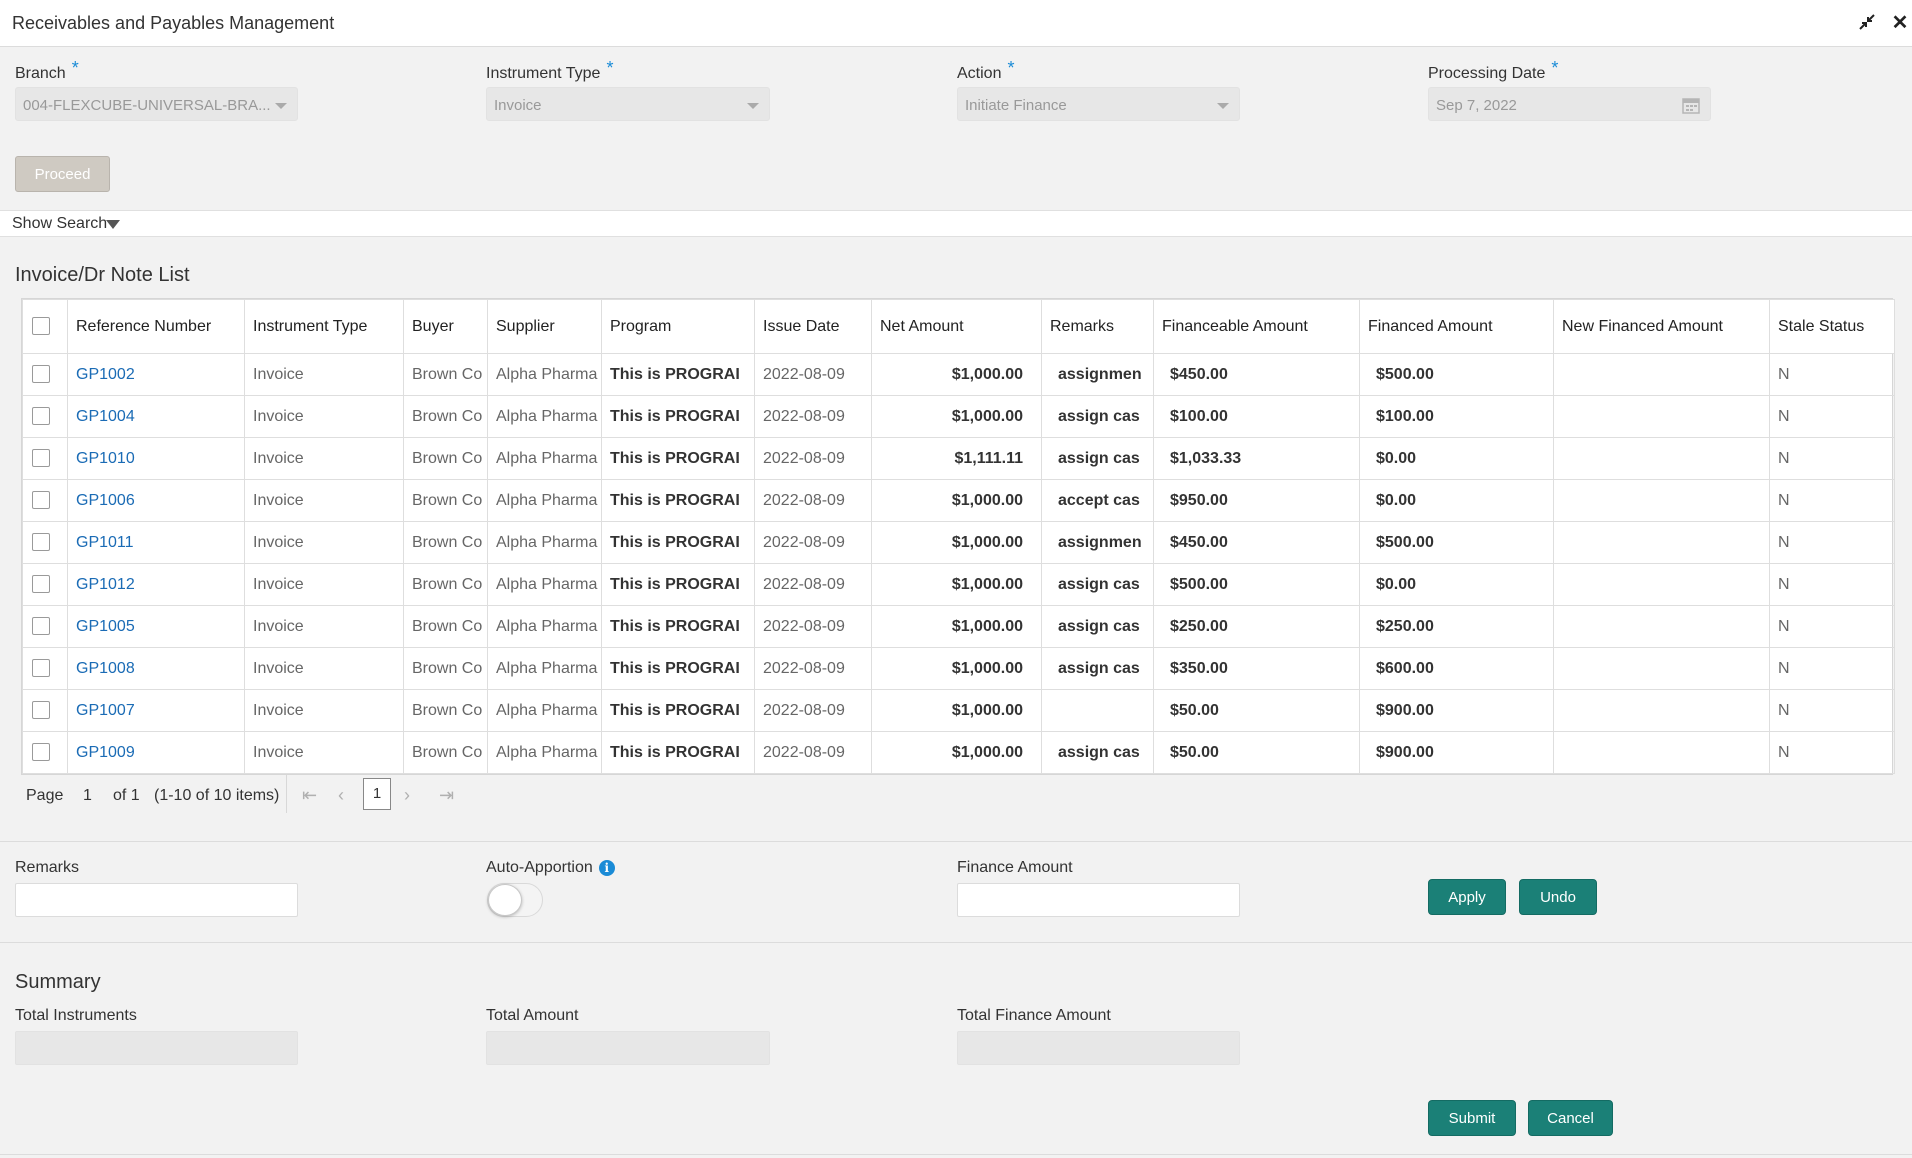 This screenshot has width=1912, height=1158. I want to click on pagination: Page 1 of 1 (1-10 of 10 items) ⇤ ‹ 1 › ⇥, so click(471, 795).